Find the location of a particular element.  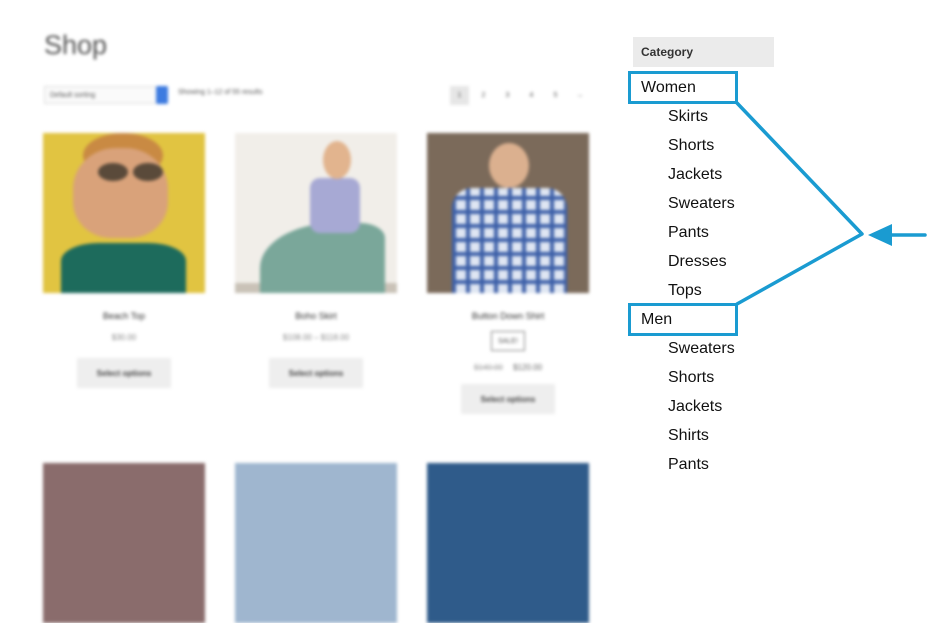

annotation-overlay is located at coordinates (831, 203).